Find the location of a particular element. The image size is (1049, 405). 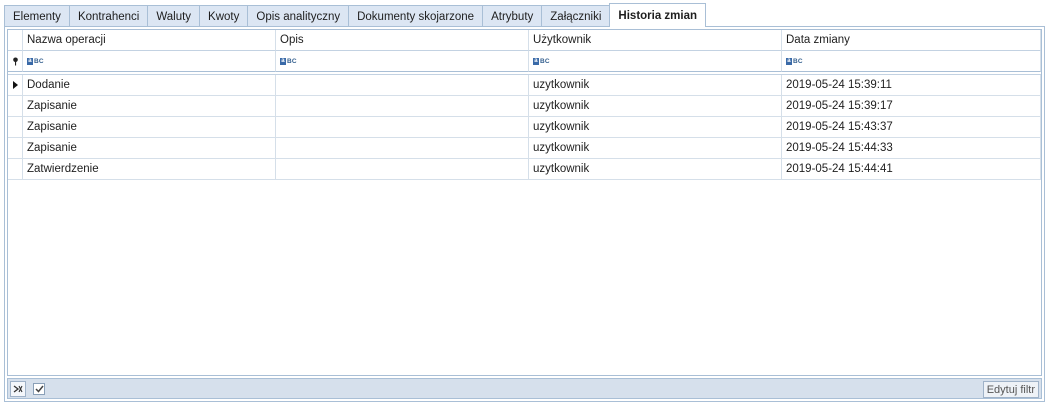

filter-cell-date: a BC is located at coordinates (911, 61).